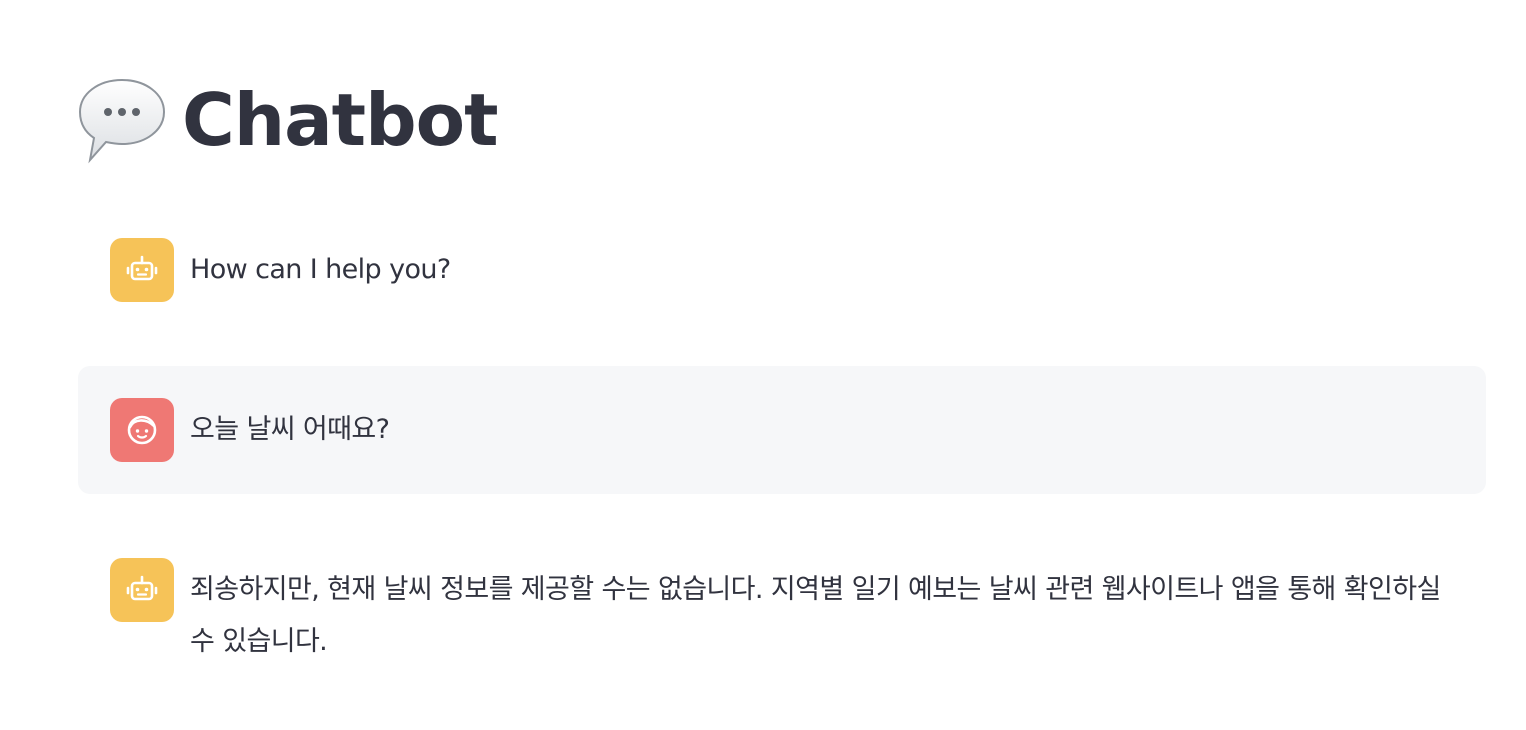 This screenshot has width=1526, height=730. What do you see at coordinates (320, 269) in the screenshot?
I see `message-text: How can I help you?` at bounding box center [320, 269].